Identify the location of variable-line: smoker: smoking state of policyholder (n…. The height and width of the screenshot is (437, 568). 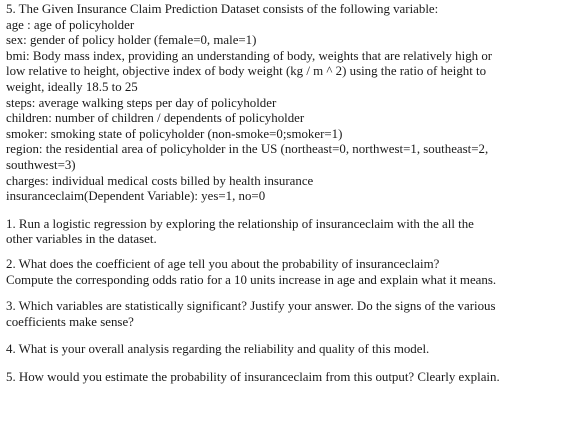
(174, 133).